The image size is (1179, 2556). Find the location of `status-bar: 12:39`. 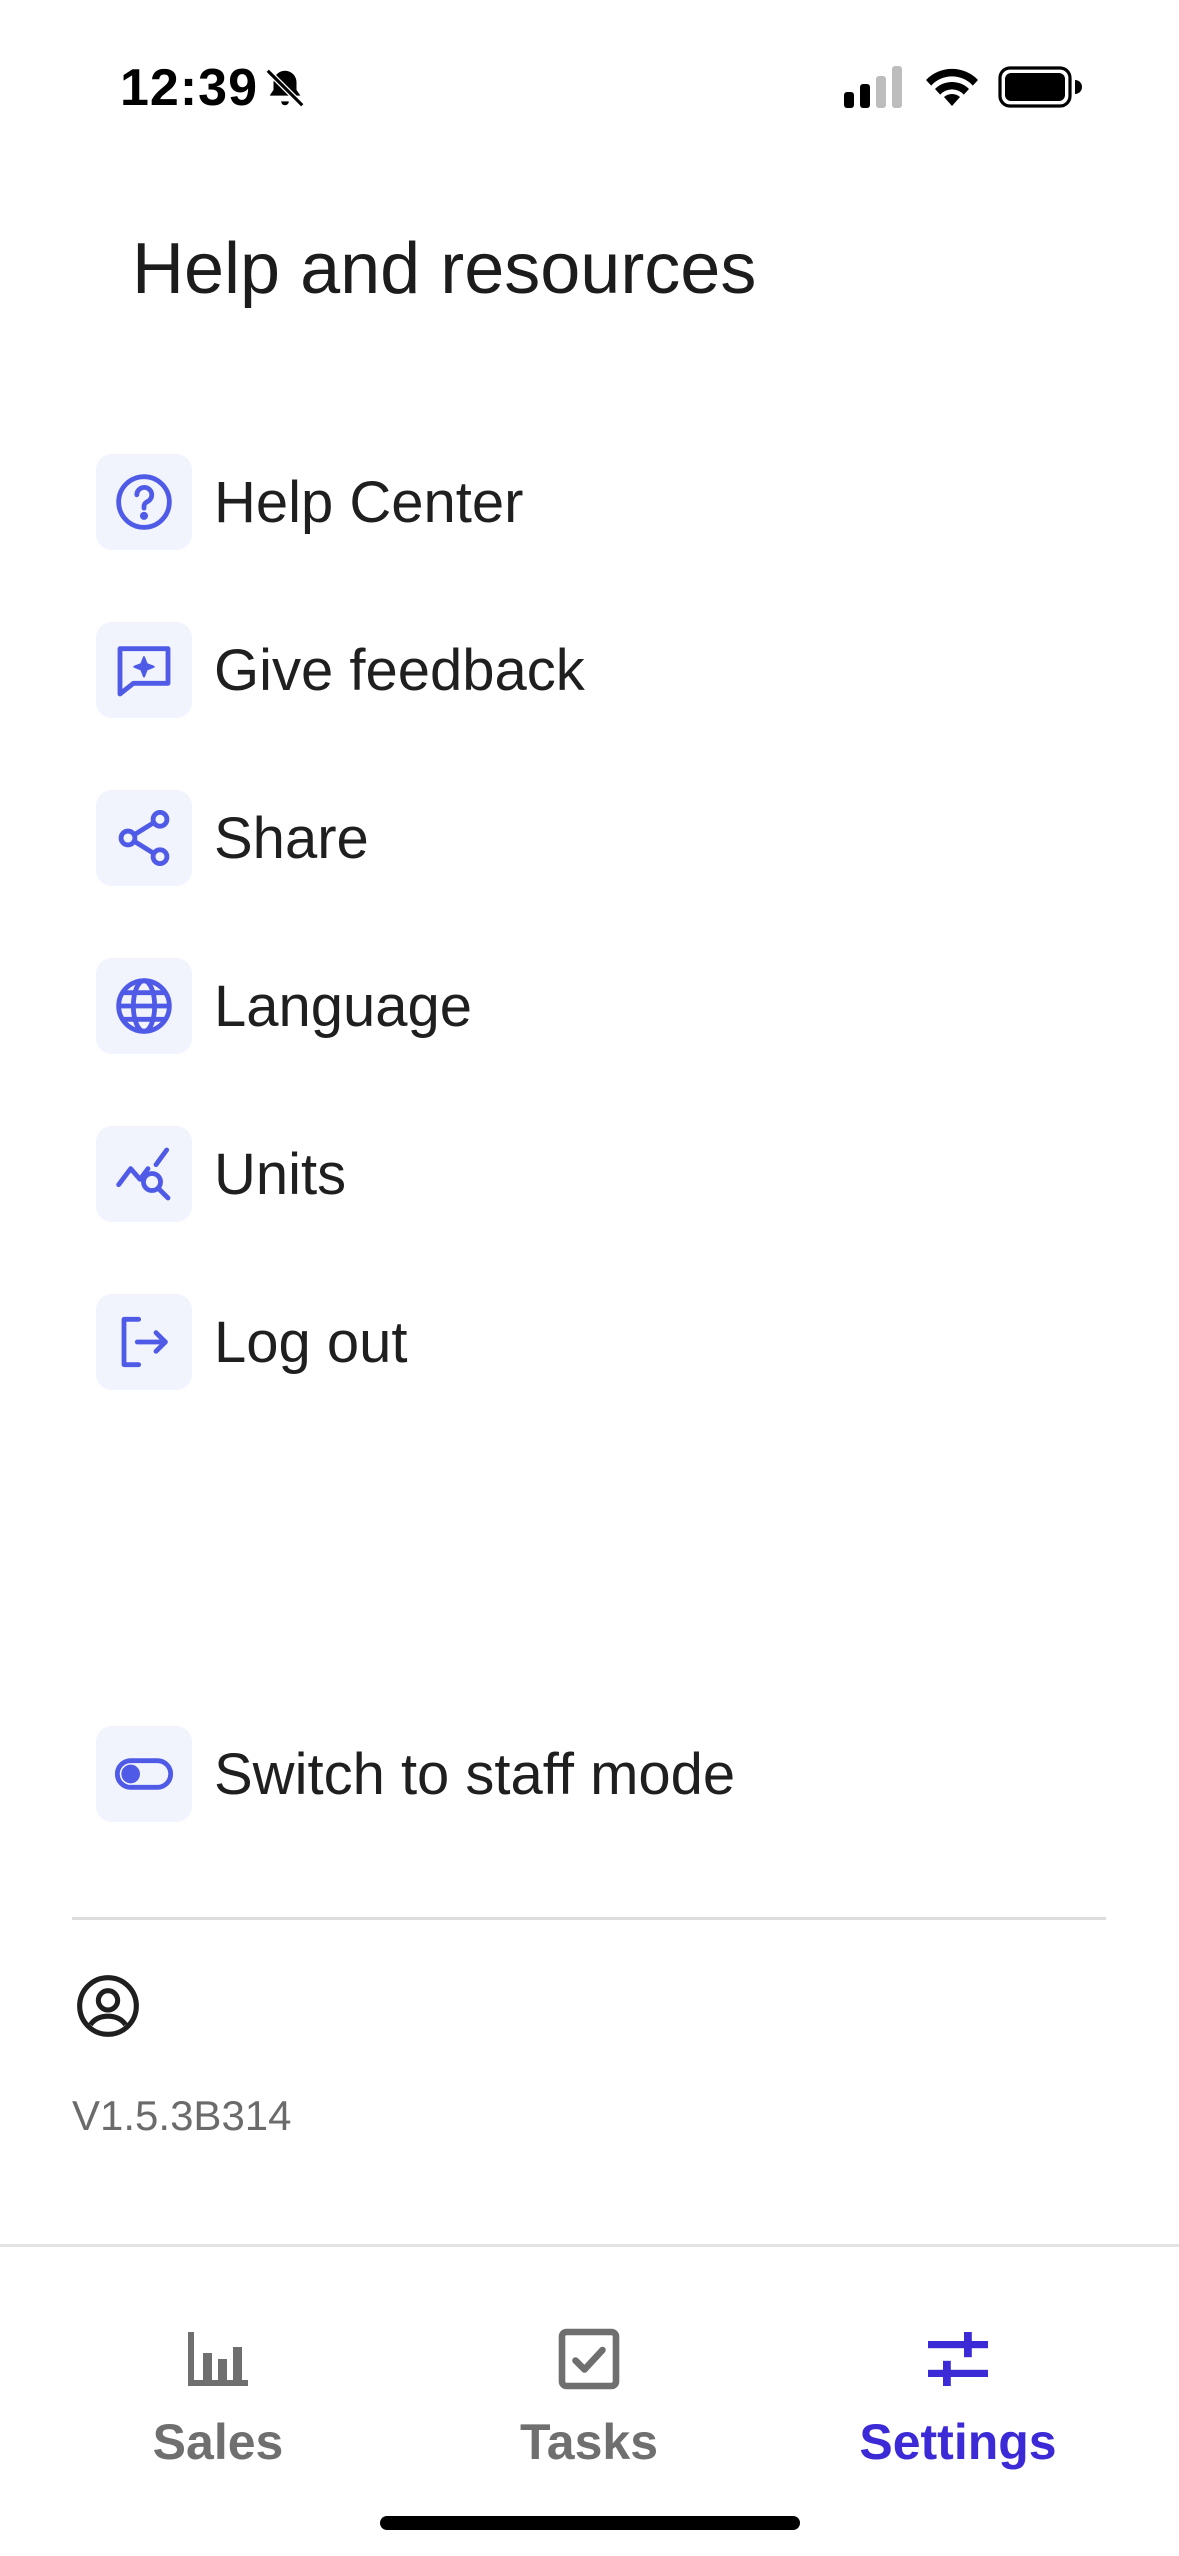

status-bar: 12:39 is located at coordinates (589, 85).